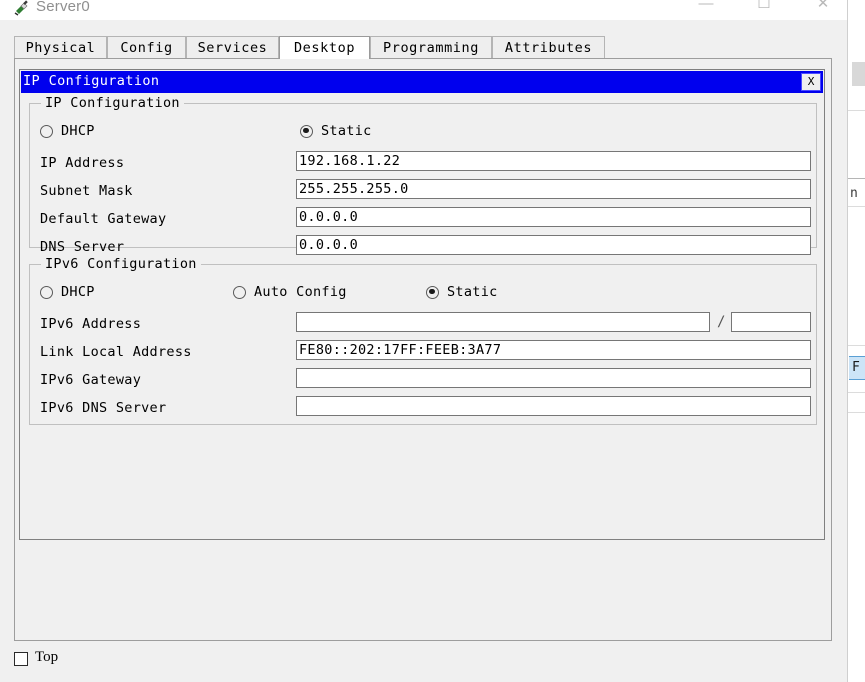 The height and width of the screenshot is (682, 865). I want to click on background-window-sliver: n F, so click(856, 341).